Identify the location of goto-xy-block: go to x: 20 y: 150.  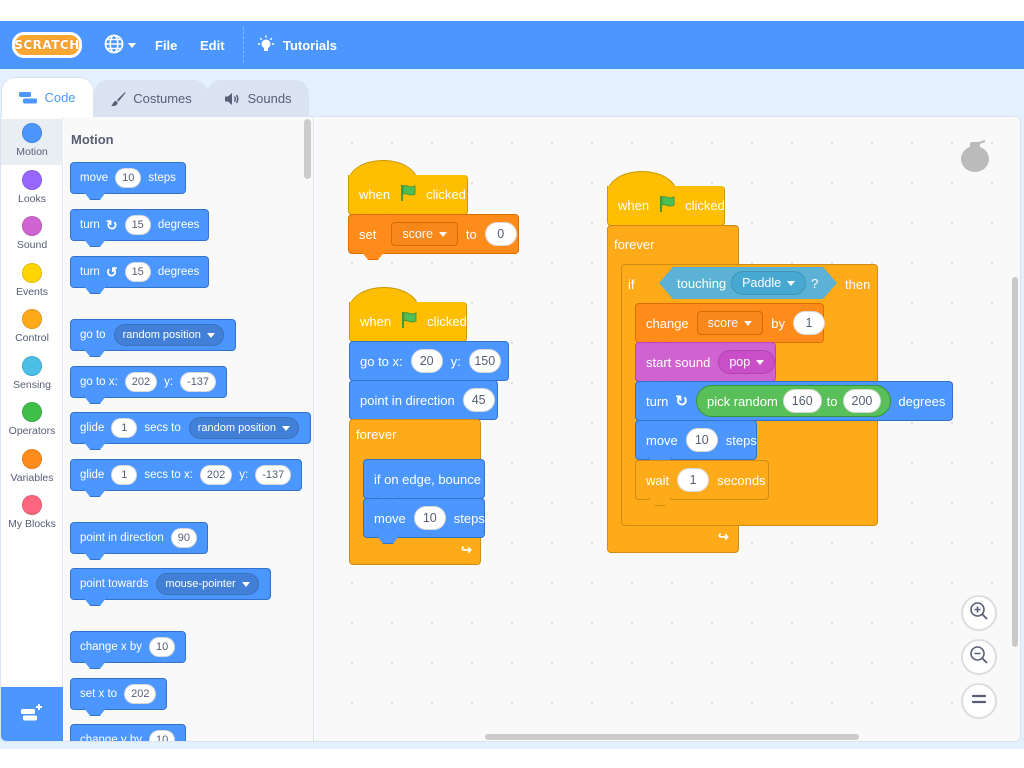
(429, 361).